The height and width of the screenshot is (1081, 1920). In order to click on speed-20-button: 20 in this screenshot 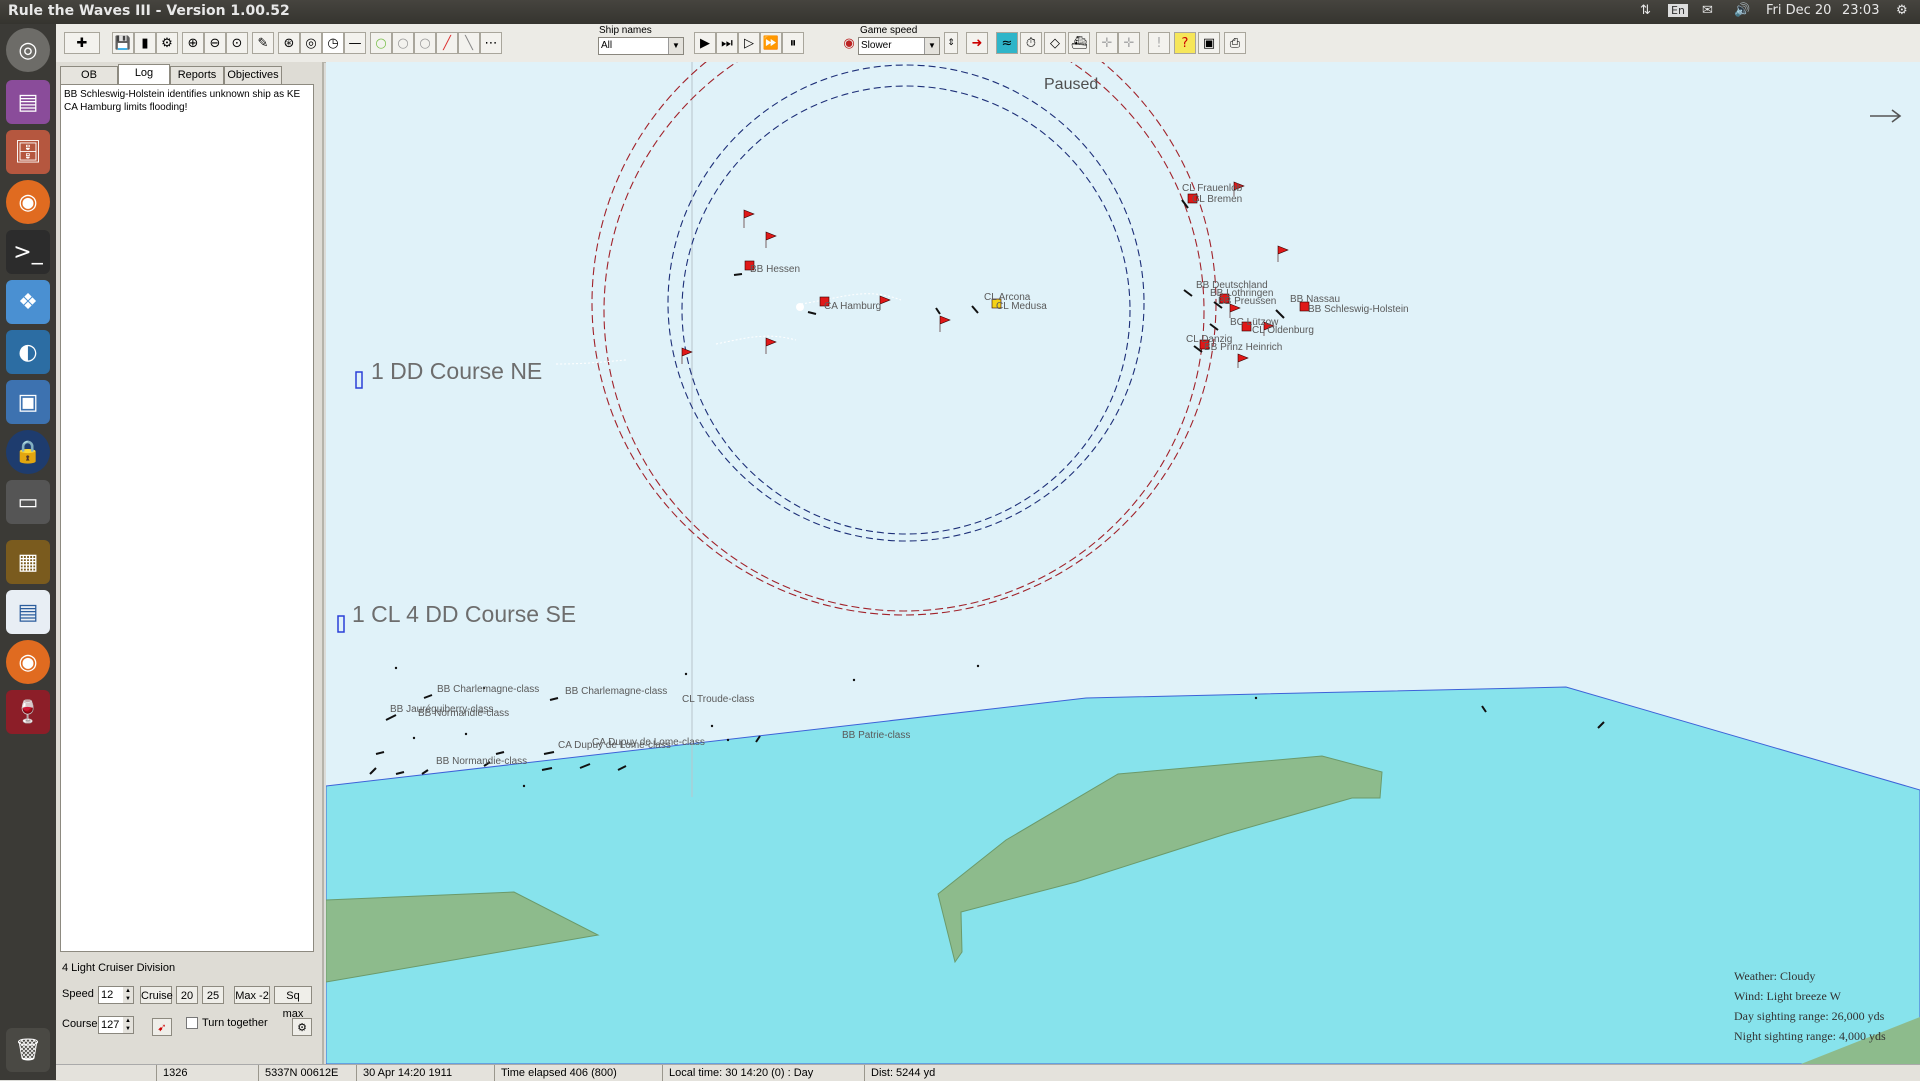, I will do `click(187, 995)`.